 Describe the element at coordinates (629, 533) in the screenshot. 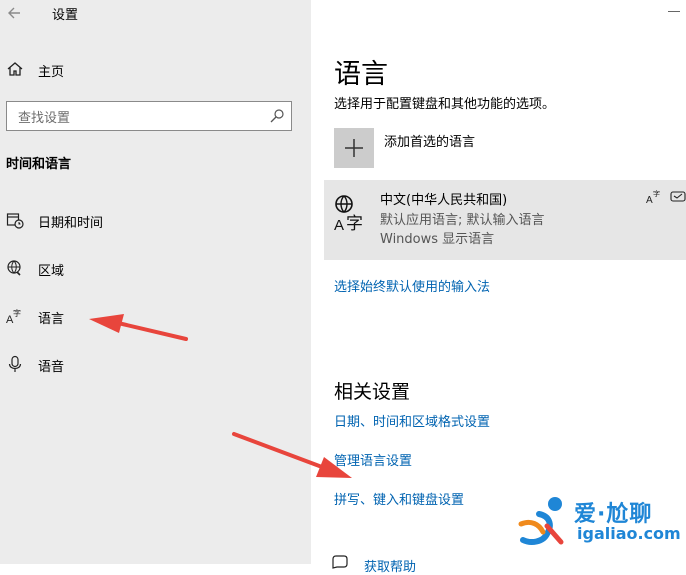

I see `watermark-url: igaliao.com` at that location.